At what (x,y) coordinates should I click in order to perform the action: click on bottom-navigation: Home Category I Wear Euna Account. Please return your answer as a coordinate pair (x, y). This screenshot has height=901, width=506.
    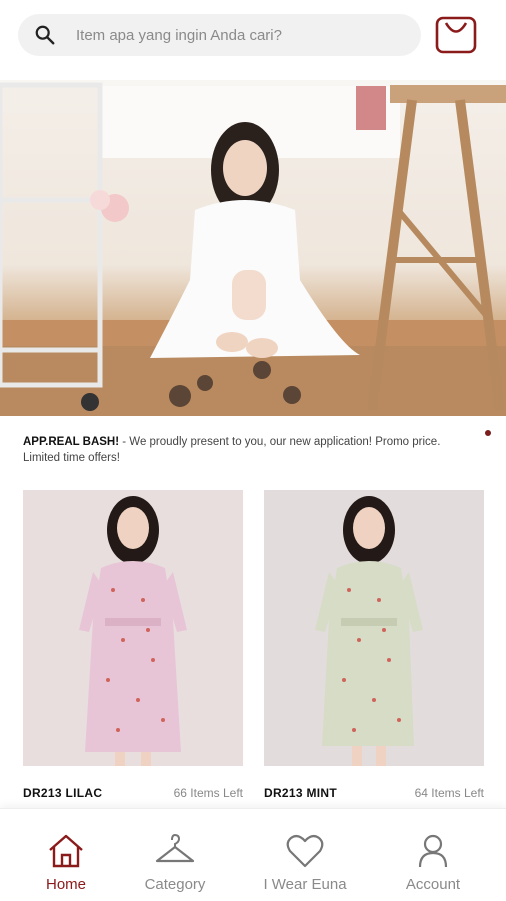
    Looking at the image, I should click on (253, 854).